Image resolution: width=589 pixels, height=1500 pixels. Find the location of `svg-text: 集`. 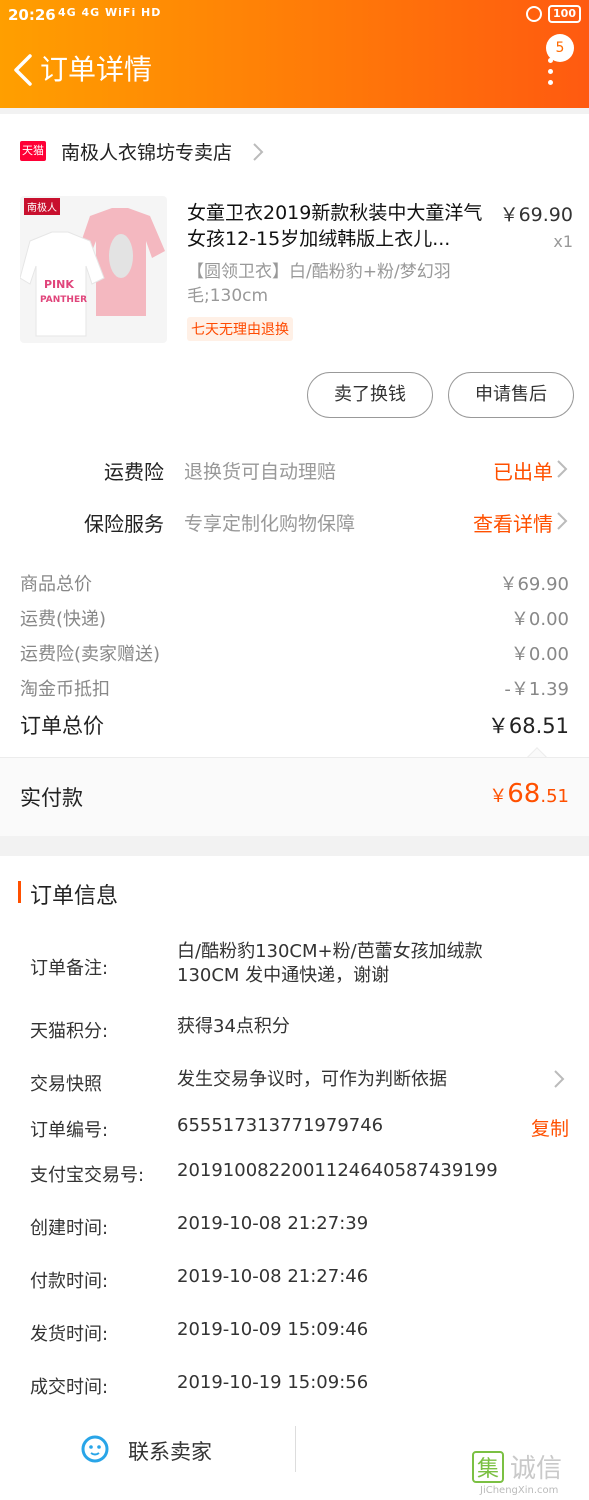

svg-text: 集 is located at coordinates (488, 1469).